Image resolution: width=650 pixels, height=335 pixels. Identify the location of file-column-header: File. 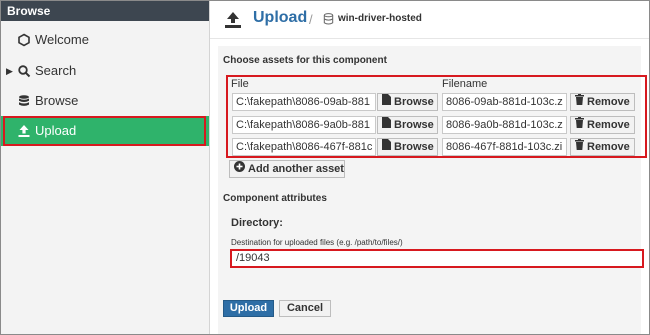
(240, 84).